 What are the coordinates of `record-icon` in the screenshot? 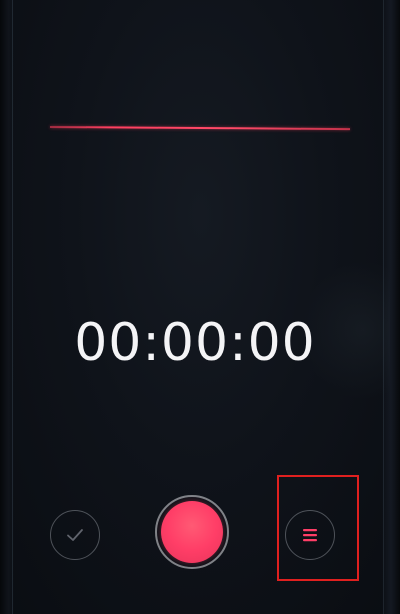 It's located at (192, 532).